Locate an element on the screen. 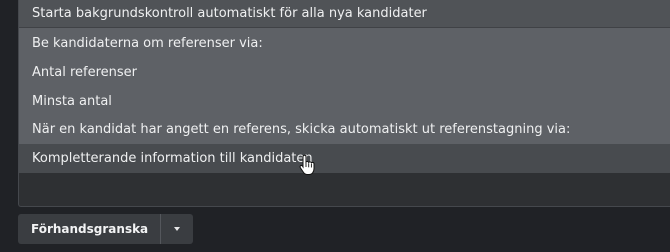 The width and height of the screenshot is (670, 252). menu-item-request-references: Be kandidaterna om referenser via: is located at coordinates (344, 43).